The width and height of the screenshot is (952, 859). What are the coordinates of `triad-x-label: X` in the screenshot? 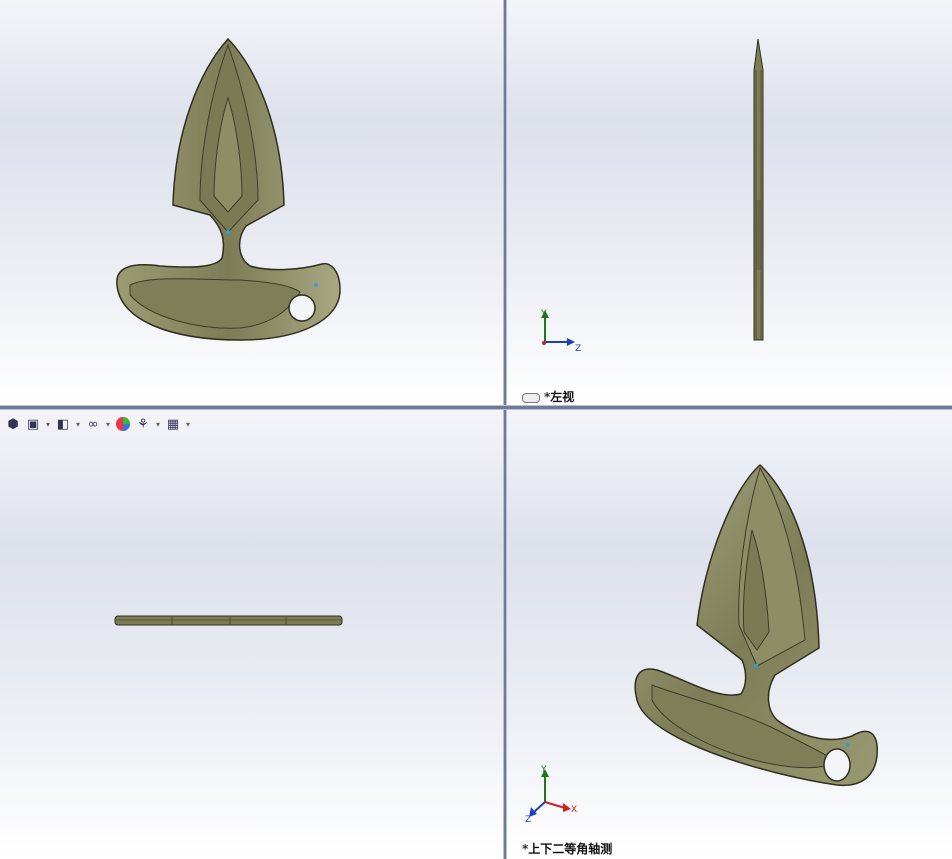 It's located at (574, 810).